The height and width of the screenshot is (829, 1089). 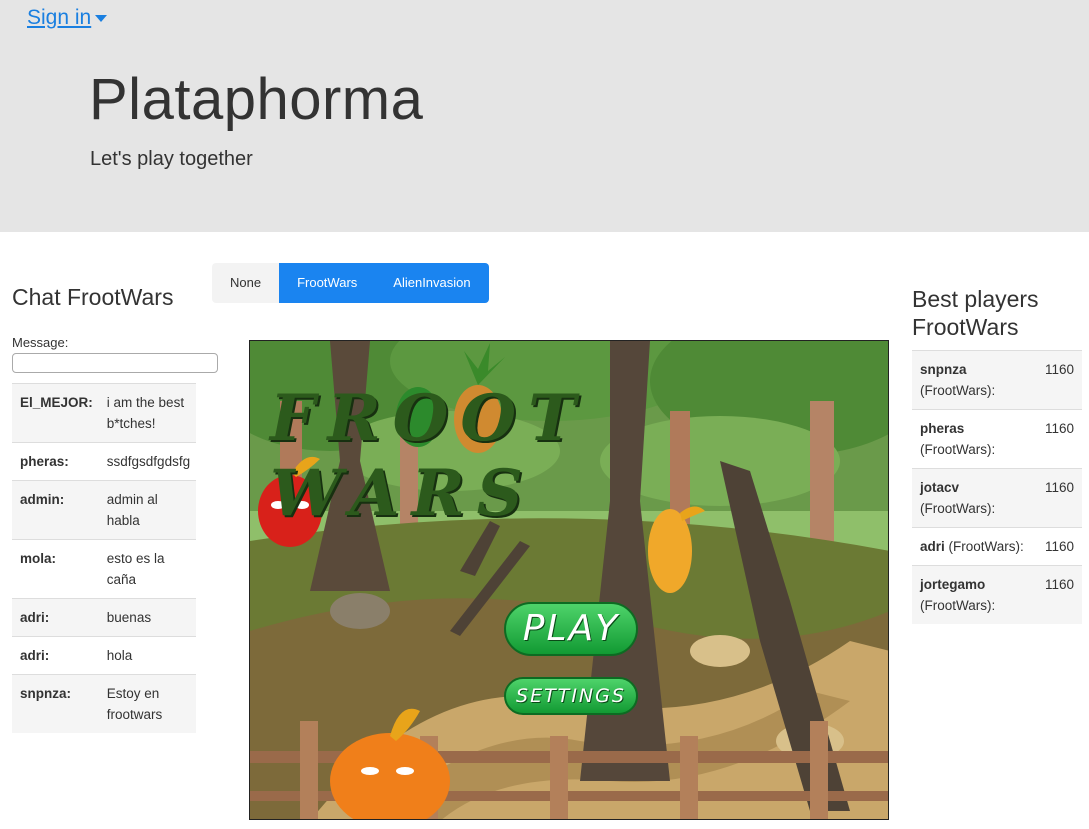 I want to click on ranking-row: jotacv (FrootWars): 1160, so click(x=997, y=498).